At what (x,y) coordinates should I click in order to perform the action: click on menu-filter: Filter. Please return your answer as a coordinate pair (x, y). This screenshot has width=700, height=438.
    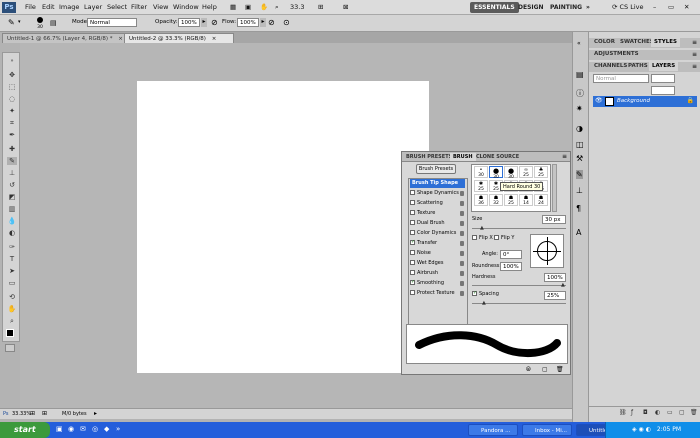
    Looking at the image, I should click on (139, 7).